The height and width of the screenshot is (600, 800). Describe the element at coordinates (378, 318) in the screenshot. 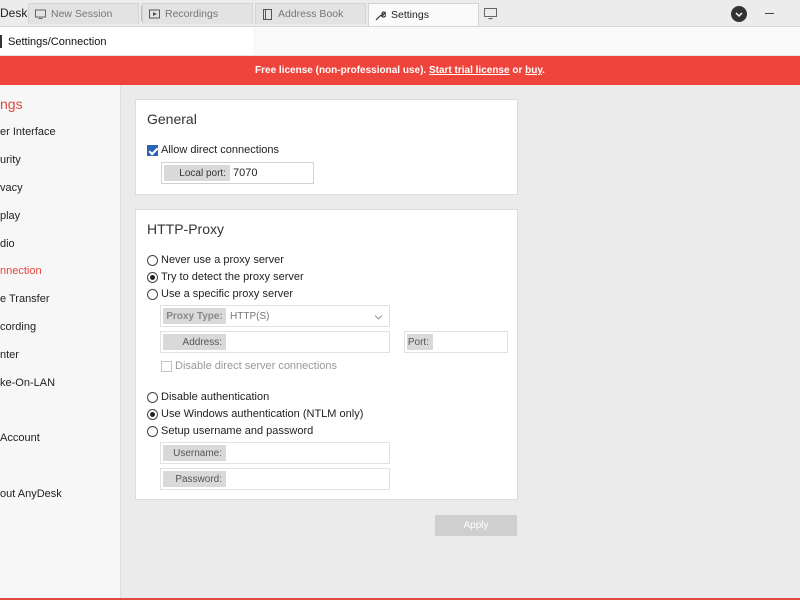

I see `chevron-down-icon` at that location.